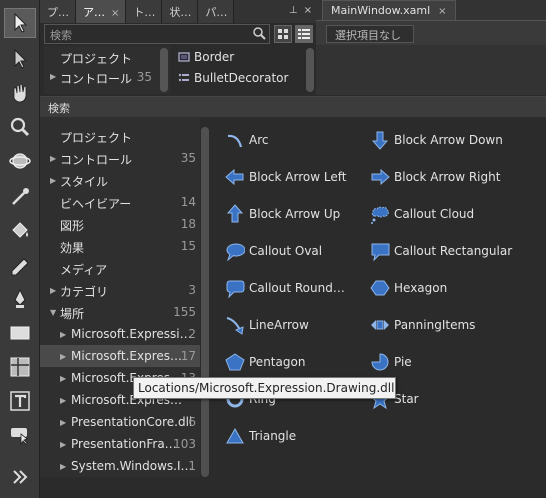 This screenshot has height=498, width=546. Describe the element at coordinates (283, 34) in the screenshot. I see `grid-view-button` at that location.